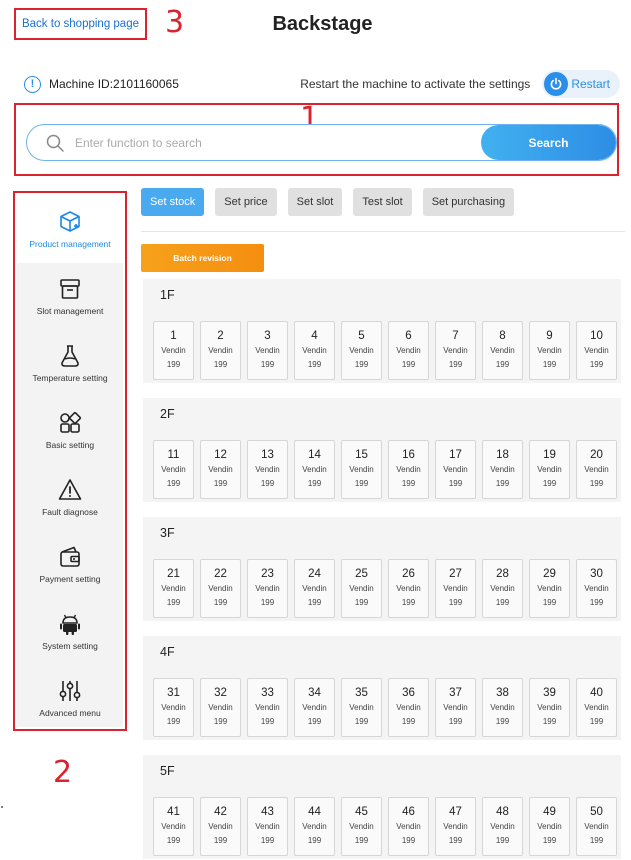 The height and width of the screenshot is (860, 631). I want to click on tab-set-stock: Set stock, so click(173, 202).